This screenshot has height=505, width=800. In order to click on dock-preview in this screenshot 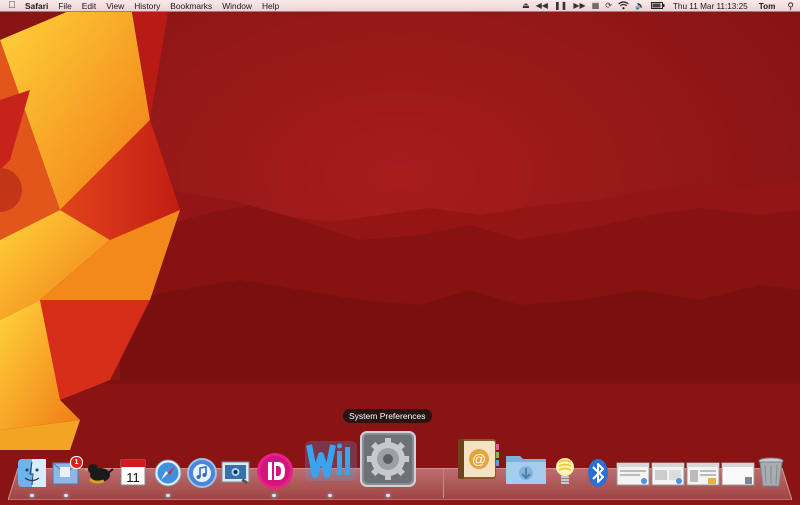, I will do `click(236, 472)`.